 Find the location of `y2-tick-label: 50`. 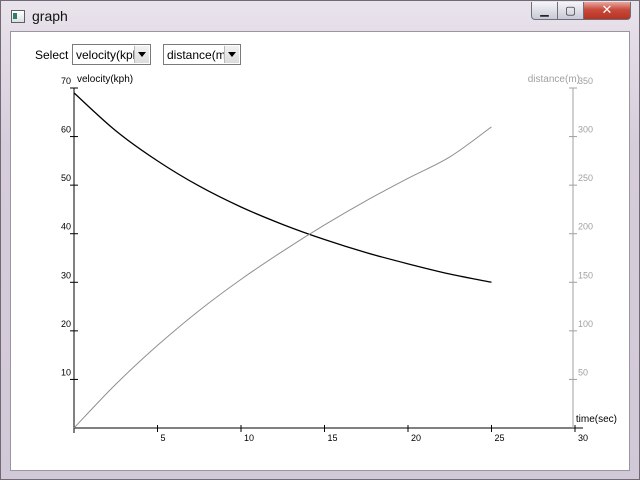

y2-tick-label: 50 is located at coordinates (583, 372).